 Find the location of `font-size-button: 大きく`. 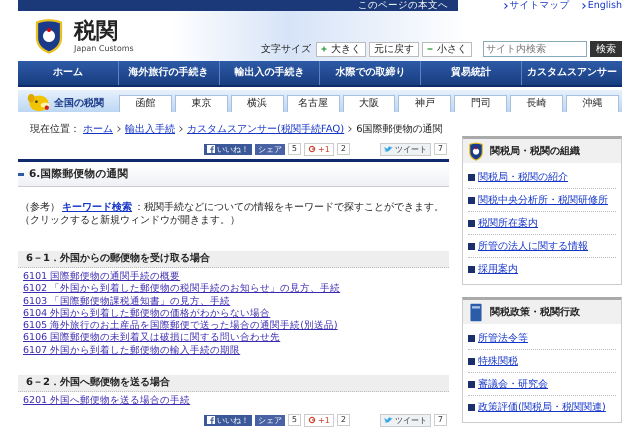

font-size-button: 大きく is located at coordinates (341, 49).